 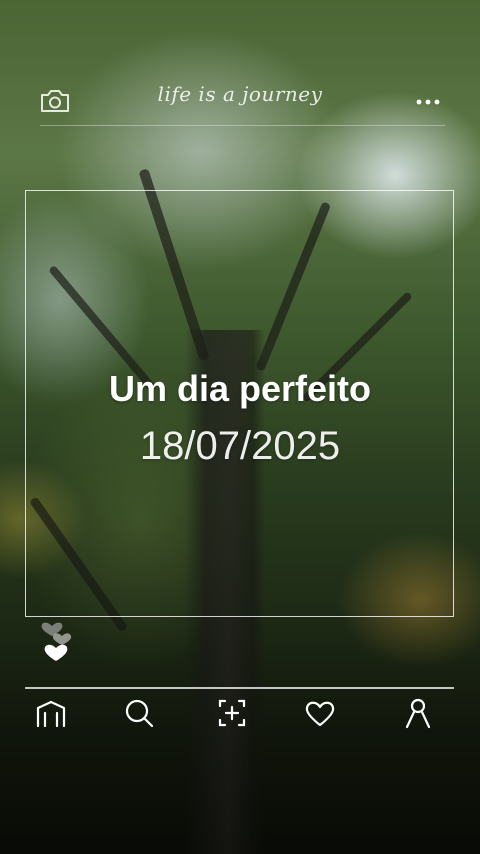 I want to click on hearts-icon, so click(x=60, y=640).